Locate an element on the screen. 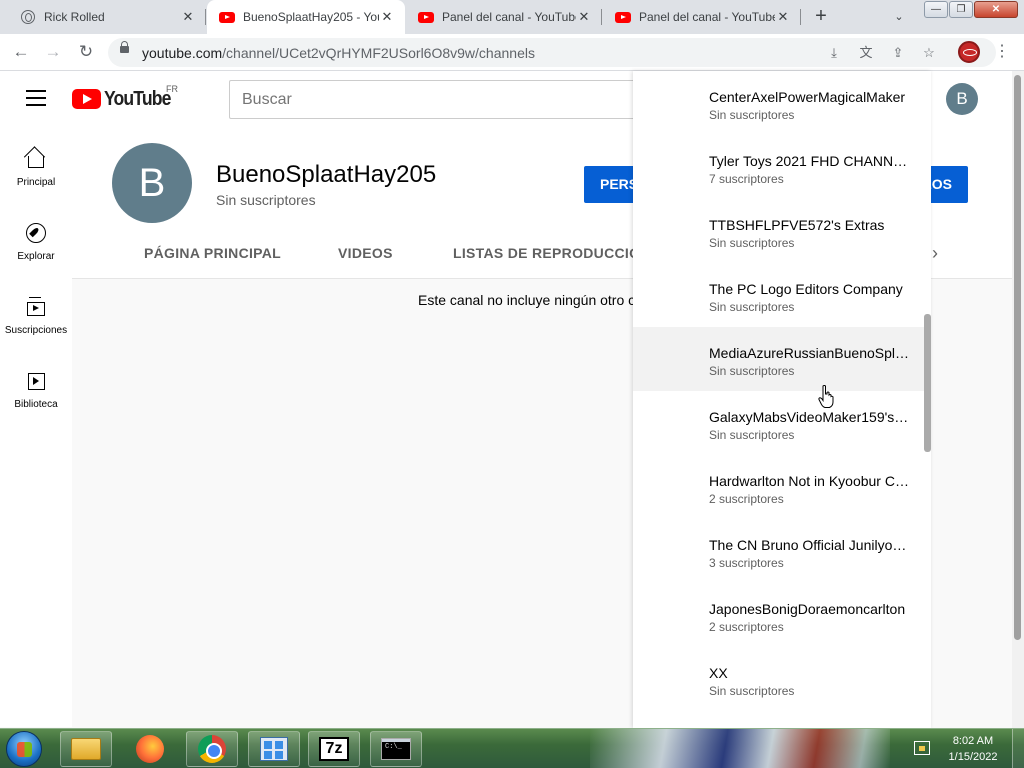 This screenshot has height=768, width=1024. compass-icon is located at coordinates (36, 233).